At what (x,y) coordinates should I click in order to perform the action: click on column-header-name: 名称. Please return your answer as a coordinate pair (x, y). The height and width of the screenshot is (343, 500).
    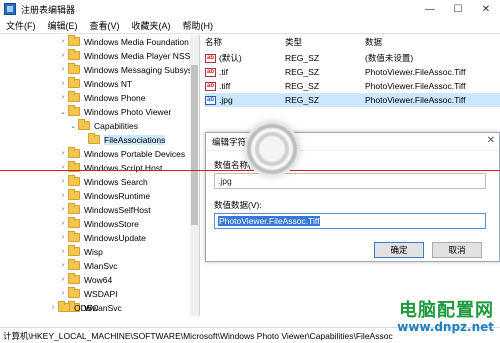
    Looking at the image, I should click on (245, 42).